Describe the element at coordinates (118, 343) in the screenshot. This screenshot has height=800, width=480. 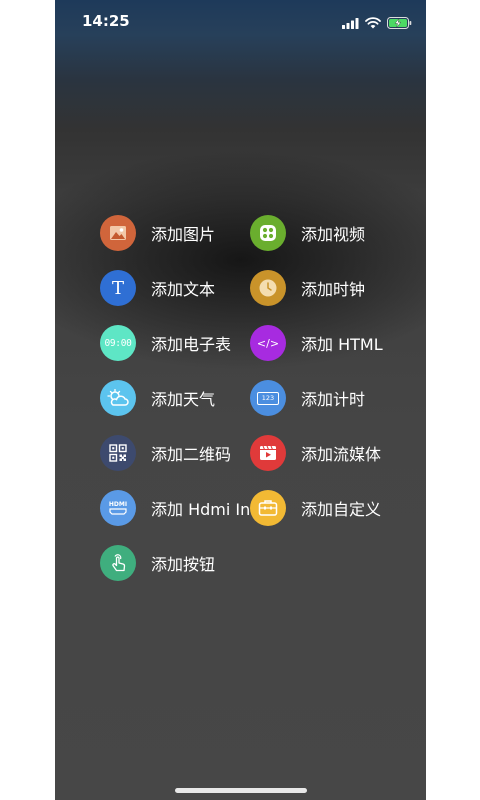
I see `digital-clock-icon: 09:00` at that location.